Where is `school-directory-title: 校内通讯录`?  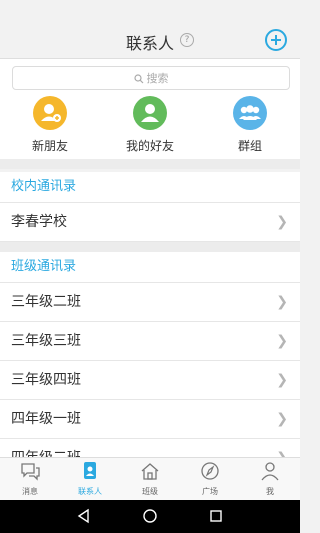 school-directory-title: 校内通讯录 is located at coordinates (150, 187).